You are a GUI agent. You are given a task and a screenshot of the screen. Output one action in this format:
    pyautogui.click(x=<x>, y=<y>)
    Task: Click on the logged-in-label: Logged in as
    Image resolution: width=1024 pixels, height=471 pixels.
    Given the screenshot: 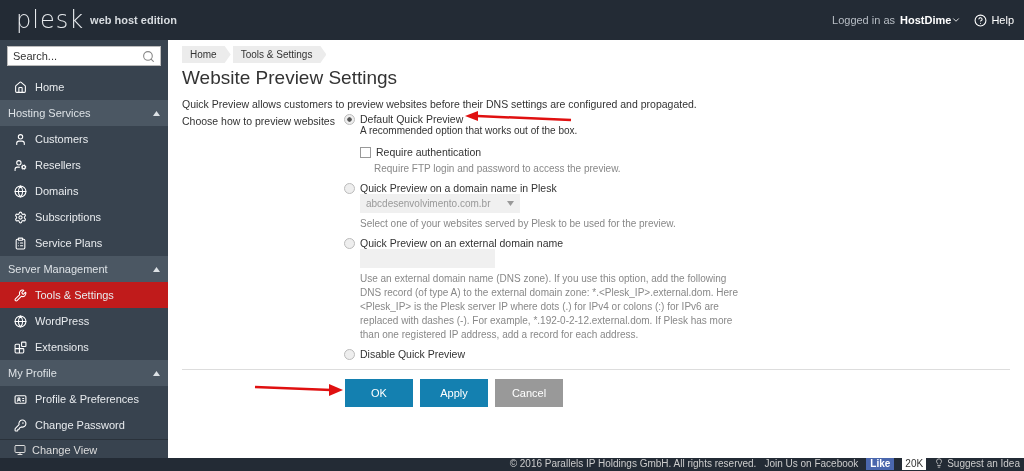 What is the action you would take?
    pyautogui.click(x=864, y=20)
    